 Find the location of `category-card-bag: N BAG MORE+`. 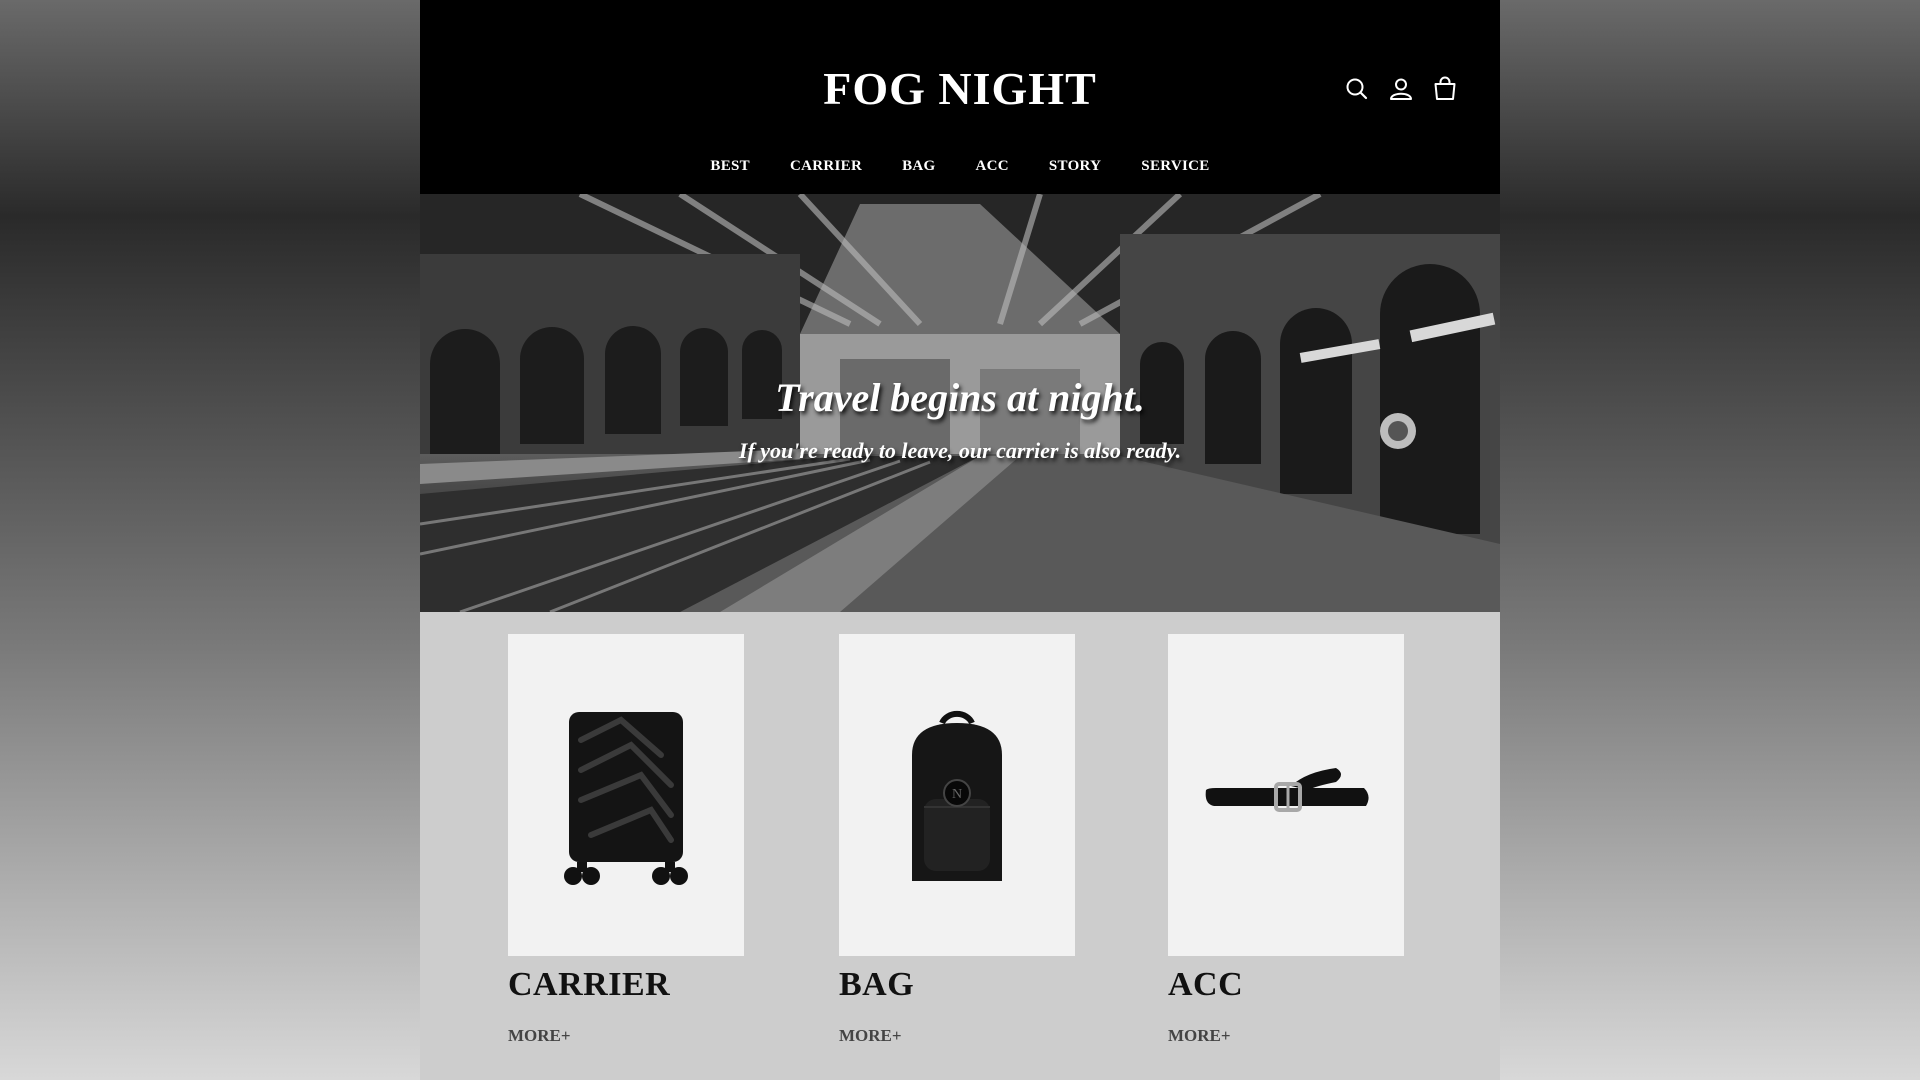

category-card-bag: N BAG MORE+ is located at coordinates (957, 840).